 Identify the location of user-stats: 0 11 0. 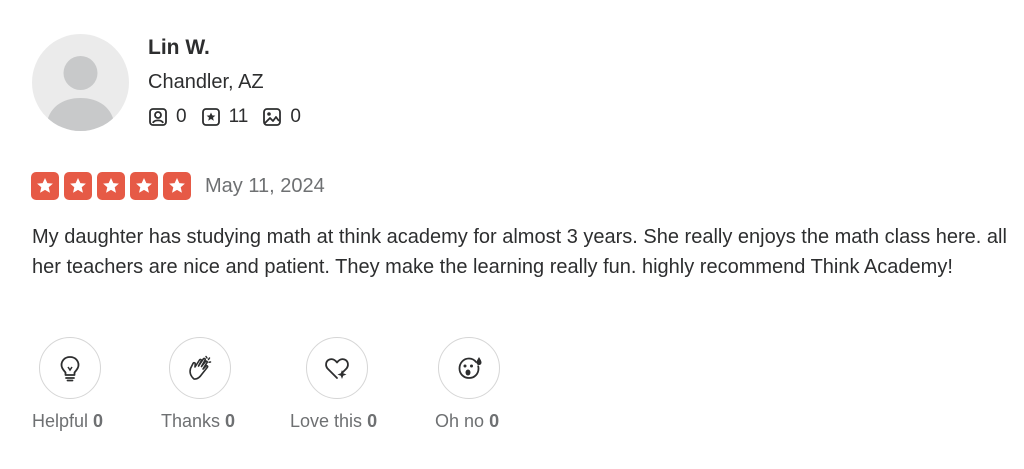
(231, 117).